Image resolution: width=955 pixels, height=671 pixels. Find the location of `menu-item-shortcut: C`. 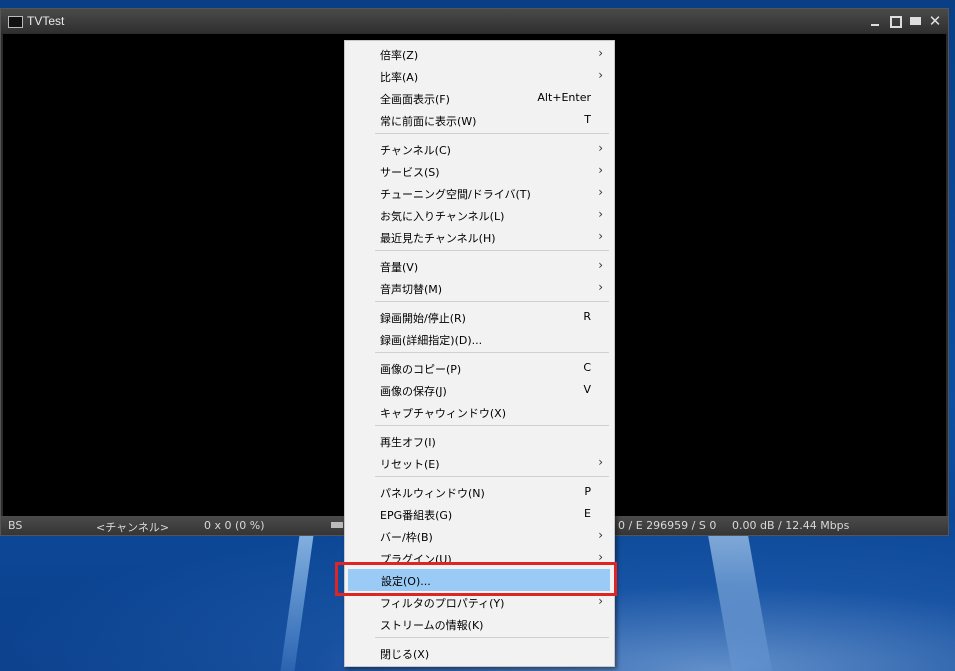

menu-item-shortcut: C is located at coordinates (587, 367).